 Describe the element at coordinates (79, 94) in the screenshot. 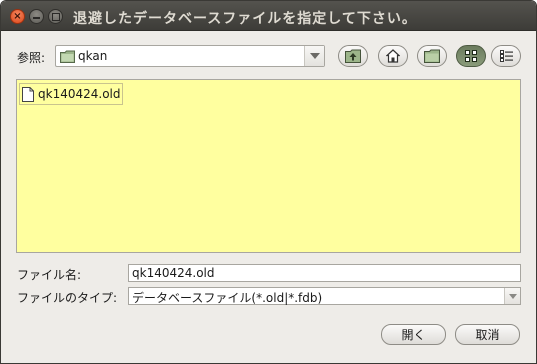

I see `file-name-label: qk140424.old` at that location.